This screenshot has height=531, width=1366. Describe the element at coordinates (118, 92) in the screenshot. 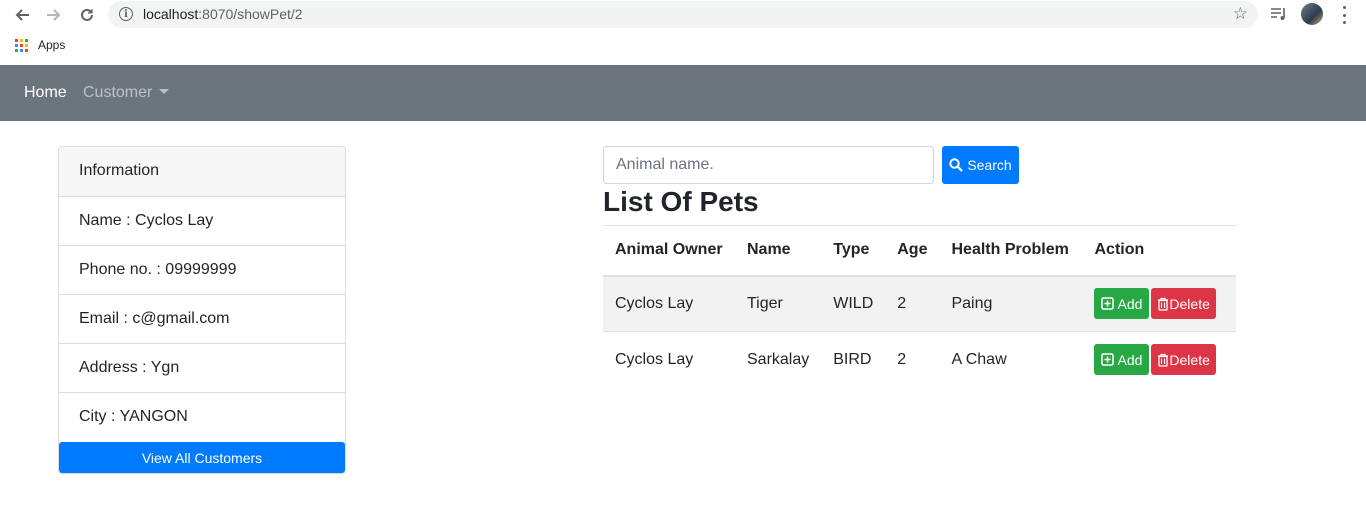

I see `nav-customer-label: Customer` at that location.